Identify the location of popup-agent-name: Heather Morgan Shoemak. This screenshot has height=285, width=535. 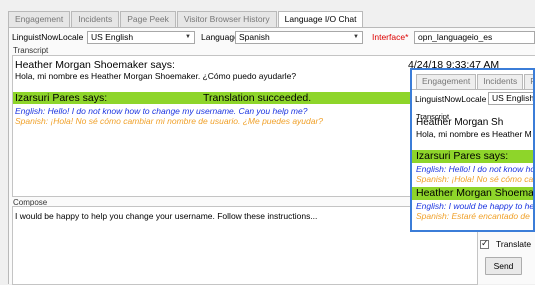
(475, 193).